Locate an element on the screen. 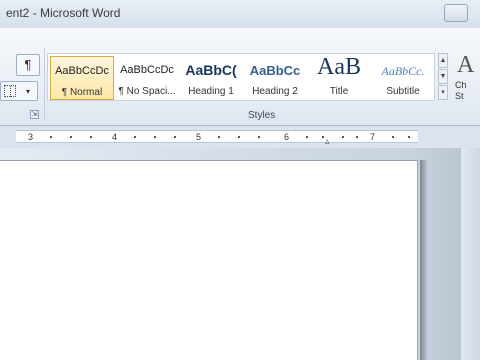 This screenshot has width=480, height=360. change-styles-icon: A is located at coordinates (466, 65).